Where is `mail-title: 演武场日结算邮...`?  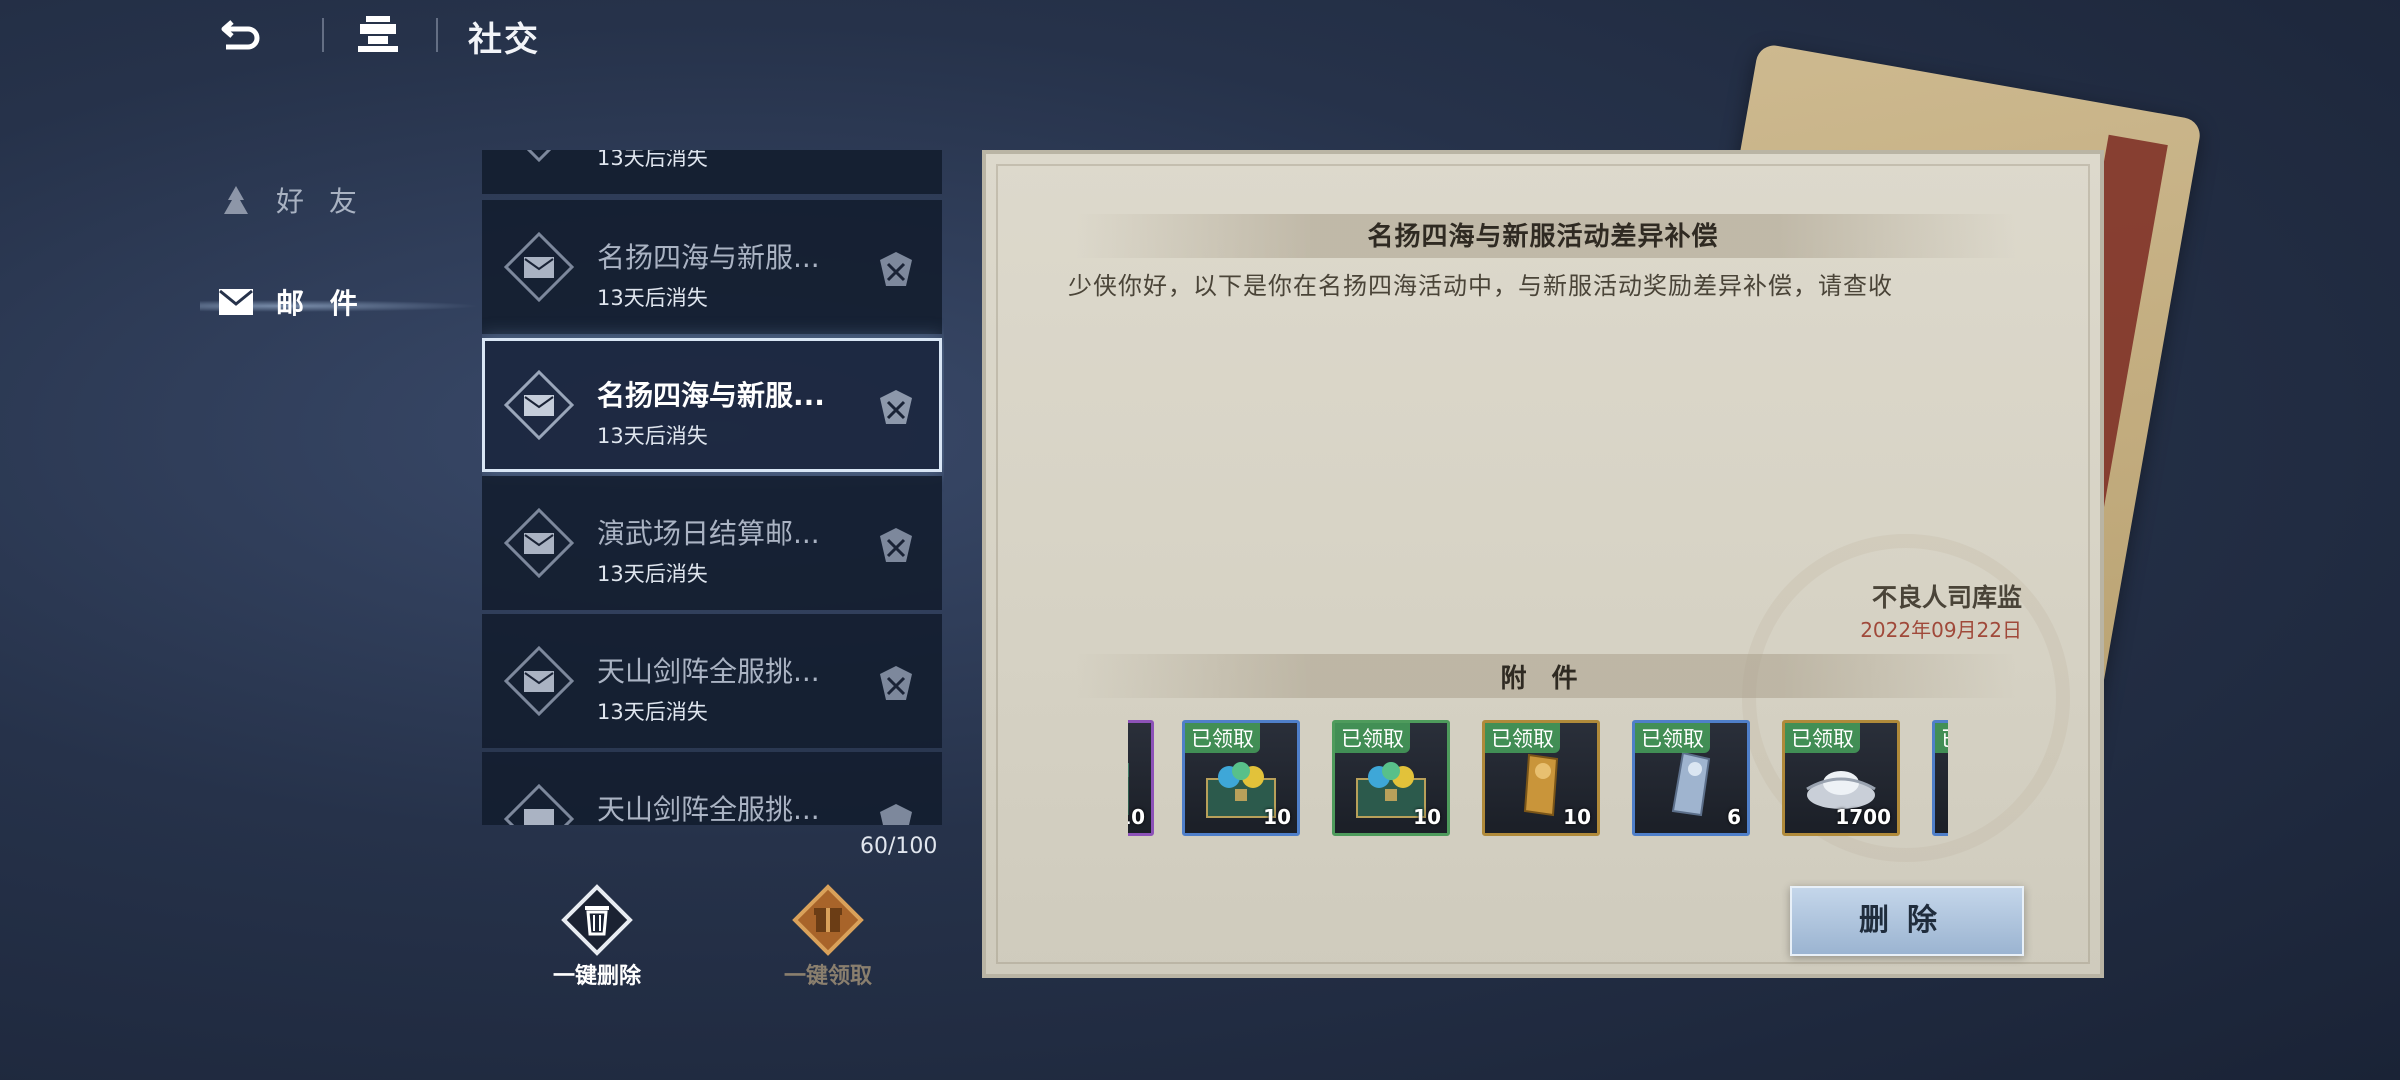 mail-title: 演武场日结算邮... is located at coordinates (708, 533).